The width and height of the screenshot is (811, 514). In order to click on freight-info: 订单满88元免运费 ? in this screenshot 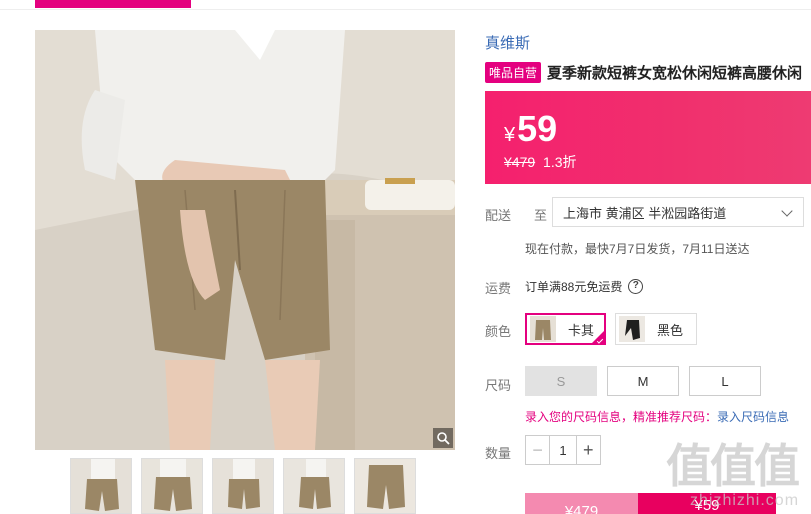, I will do `click(584, 286)`.